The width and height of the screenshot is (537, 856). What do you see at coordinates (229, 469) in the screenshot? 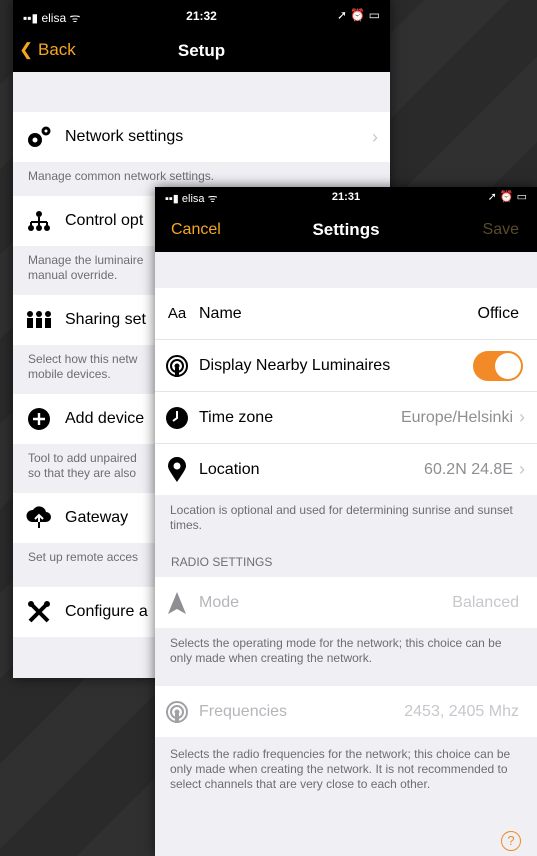
I see `row-label: Location` at bounding box center [229, 469].